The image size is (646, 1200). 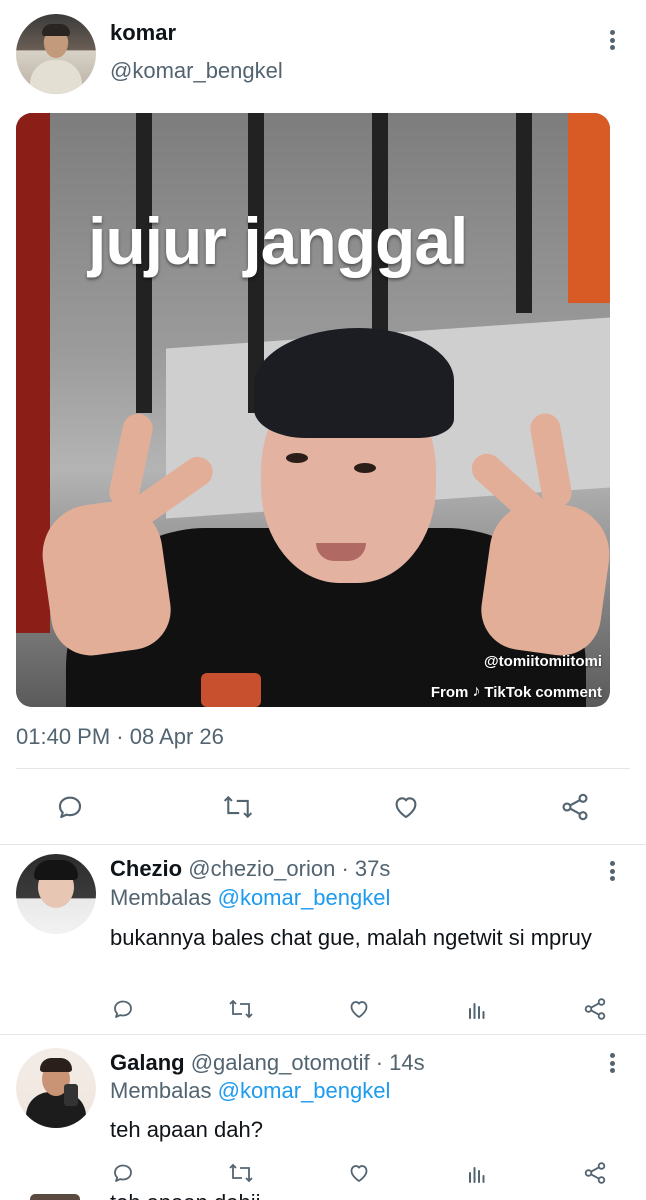 What do you see at coordinates (543, 661) in the screenshot?
I see `watermark-handle: @tomiitomiitomi` at bounding box center [543, 661].